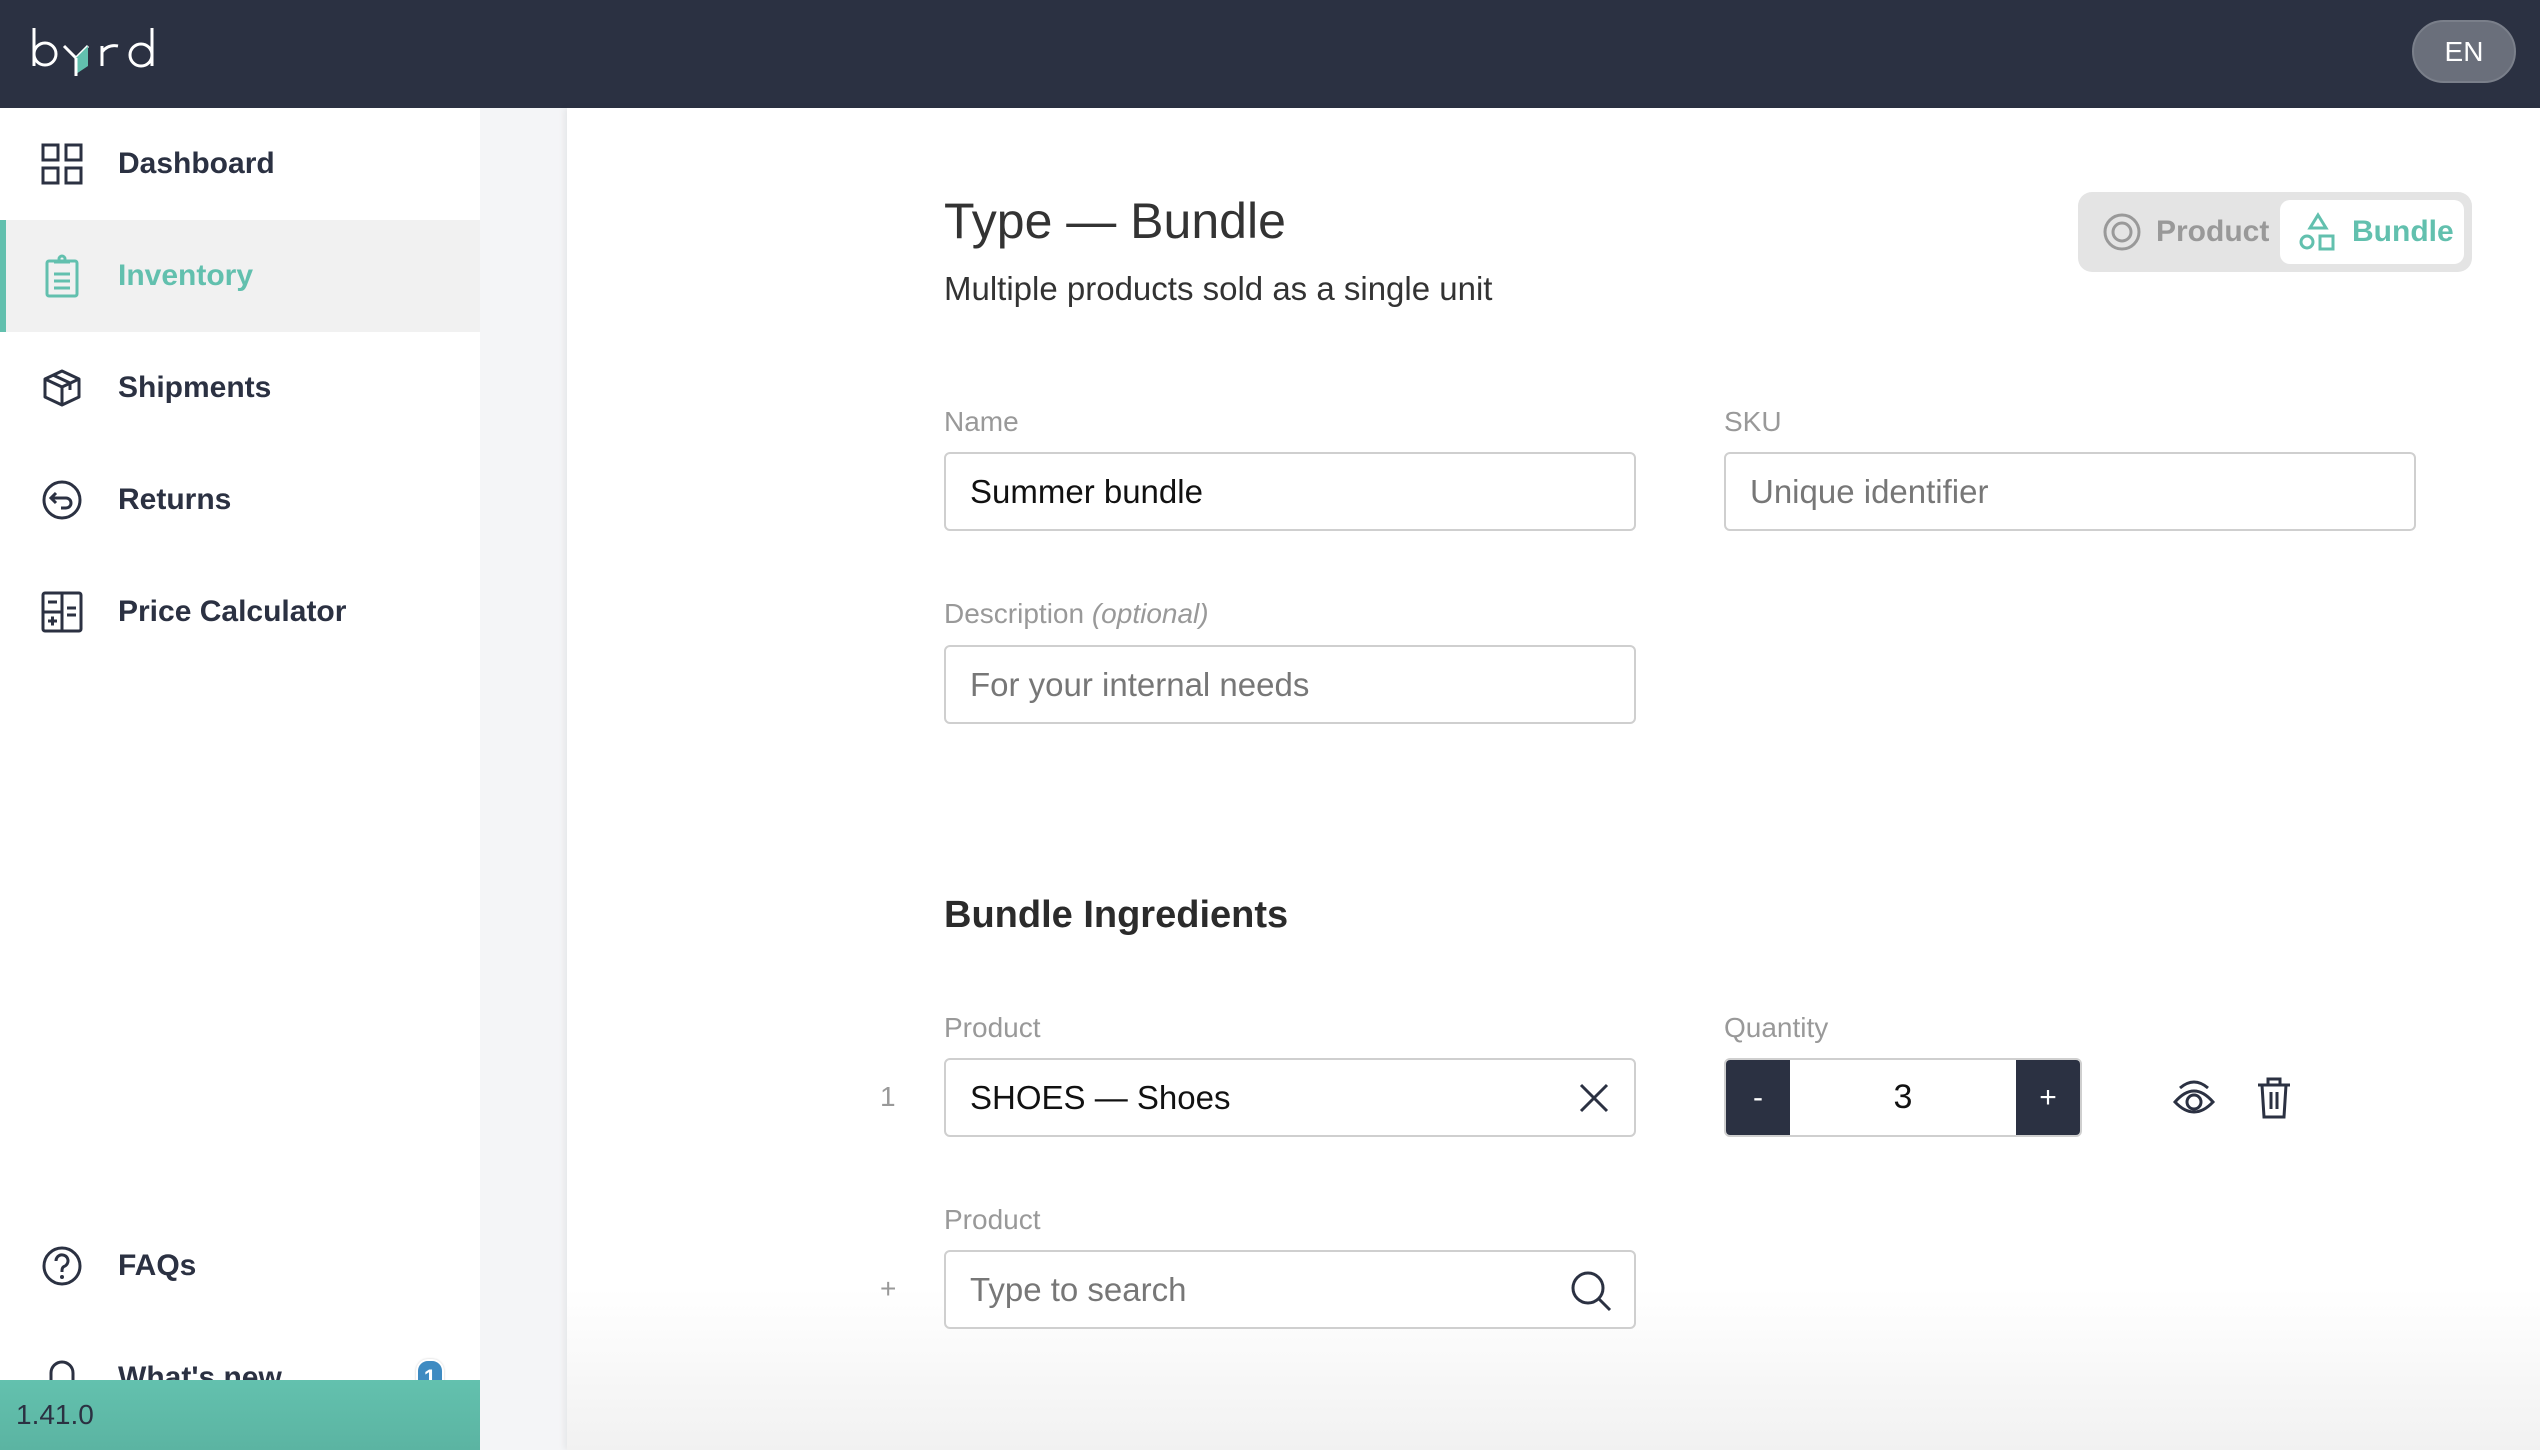 The width and height of the screenshot is (2540, 1450). Describe the element at coordinates (1290, 1097) in the screenshot. I see `product-select: SHOES — Shoes` at that location.